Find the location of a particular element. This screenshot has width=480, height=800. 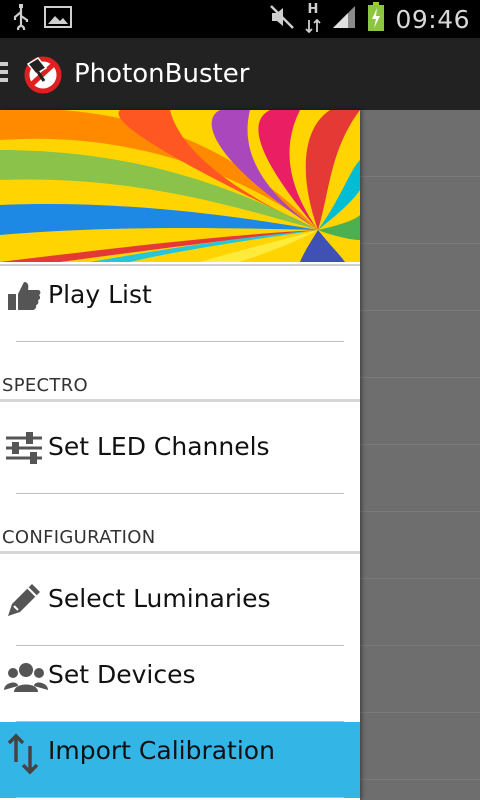

drawer-item-set-led-channels: Set LED Channels is located at coordinates (180, 456).